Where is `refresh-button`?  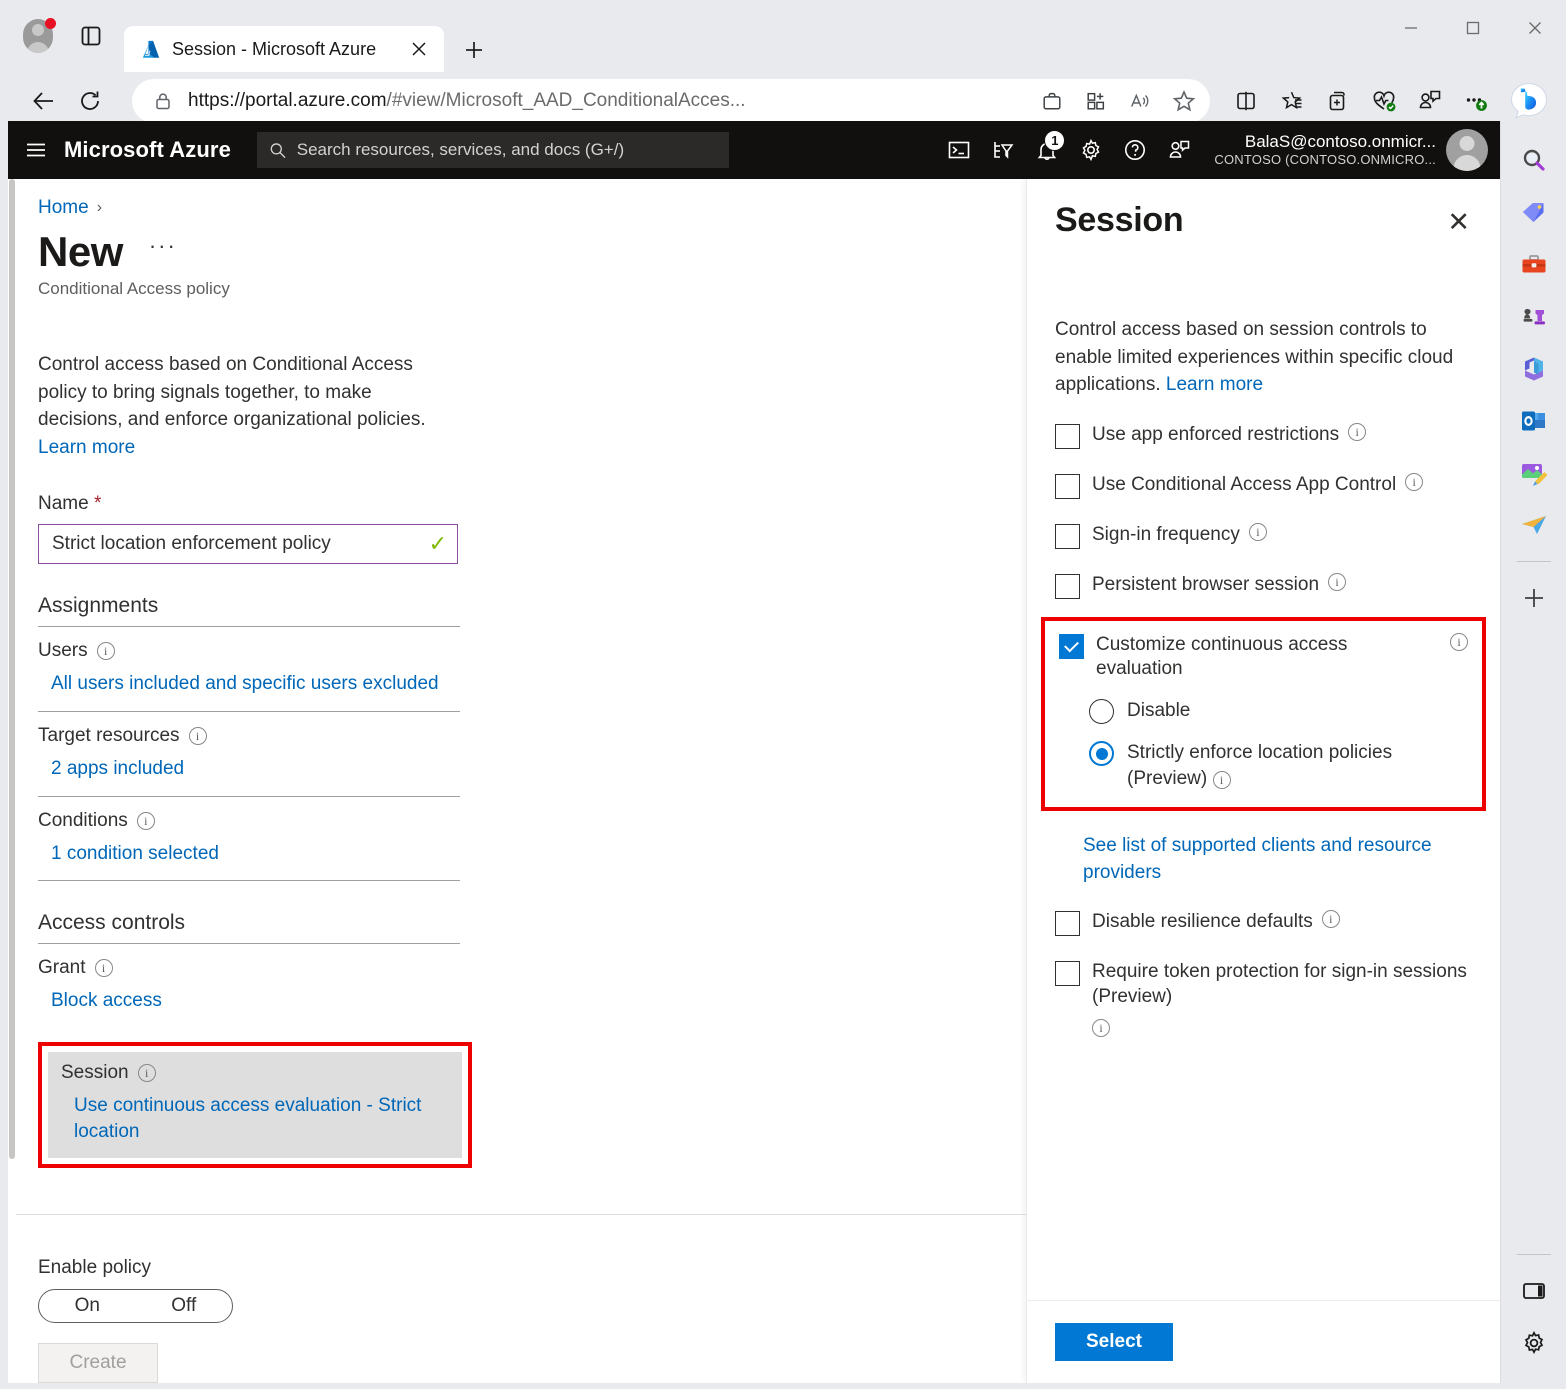
refresh-button is located at coordinates (90, 101).